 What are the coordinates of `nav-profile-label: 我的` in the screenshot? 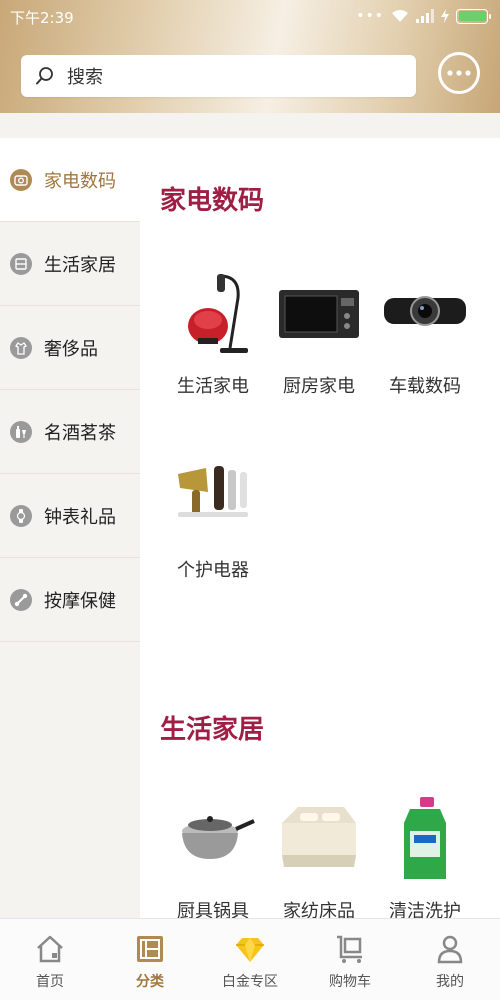 It's located at (450, 982).